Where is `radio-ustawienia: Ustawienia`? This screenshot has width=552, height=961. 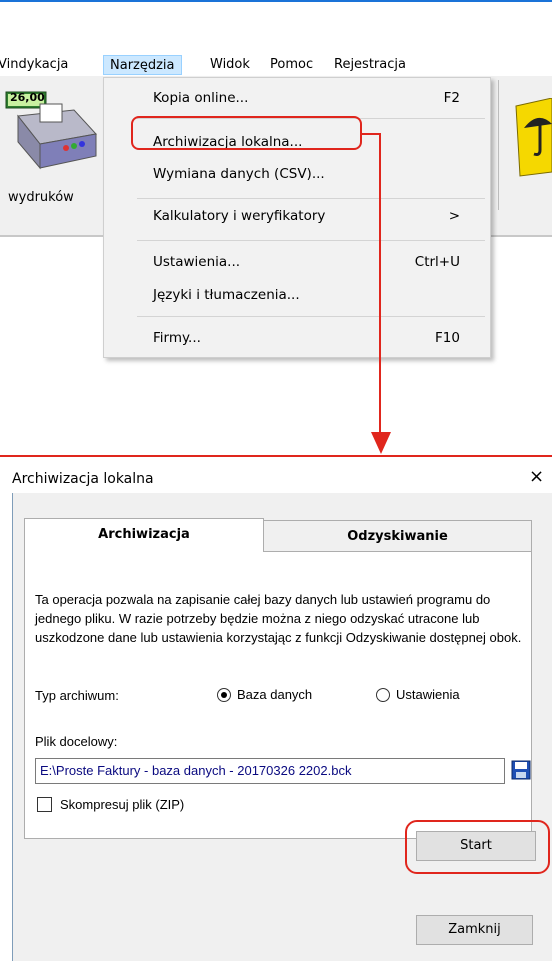 radio-ustawienia: Ustawienia is located at coordinates (441, 695).